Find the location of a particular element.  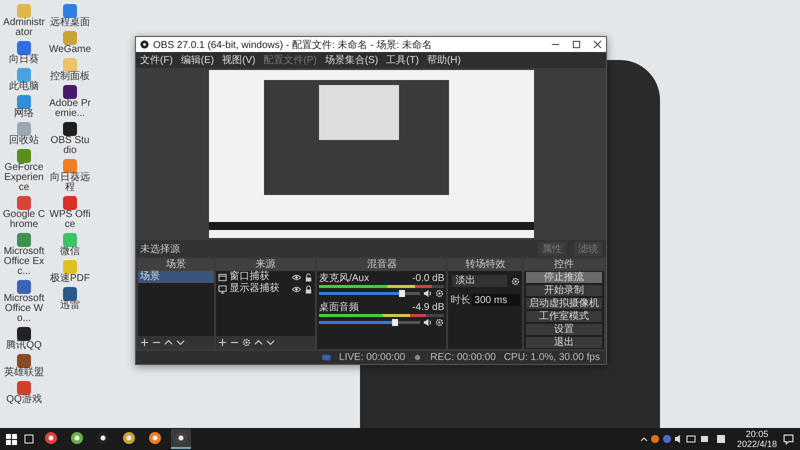

camera-lens-icon is located at coordinates (181, 438).